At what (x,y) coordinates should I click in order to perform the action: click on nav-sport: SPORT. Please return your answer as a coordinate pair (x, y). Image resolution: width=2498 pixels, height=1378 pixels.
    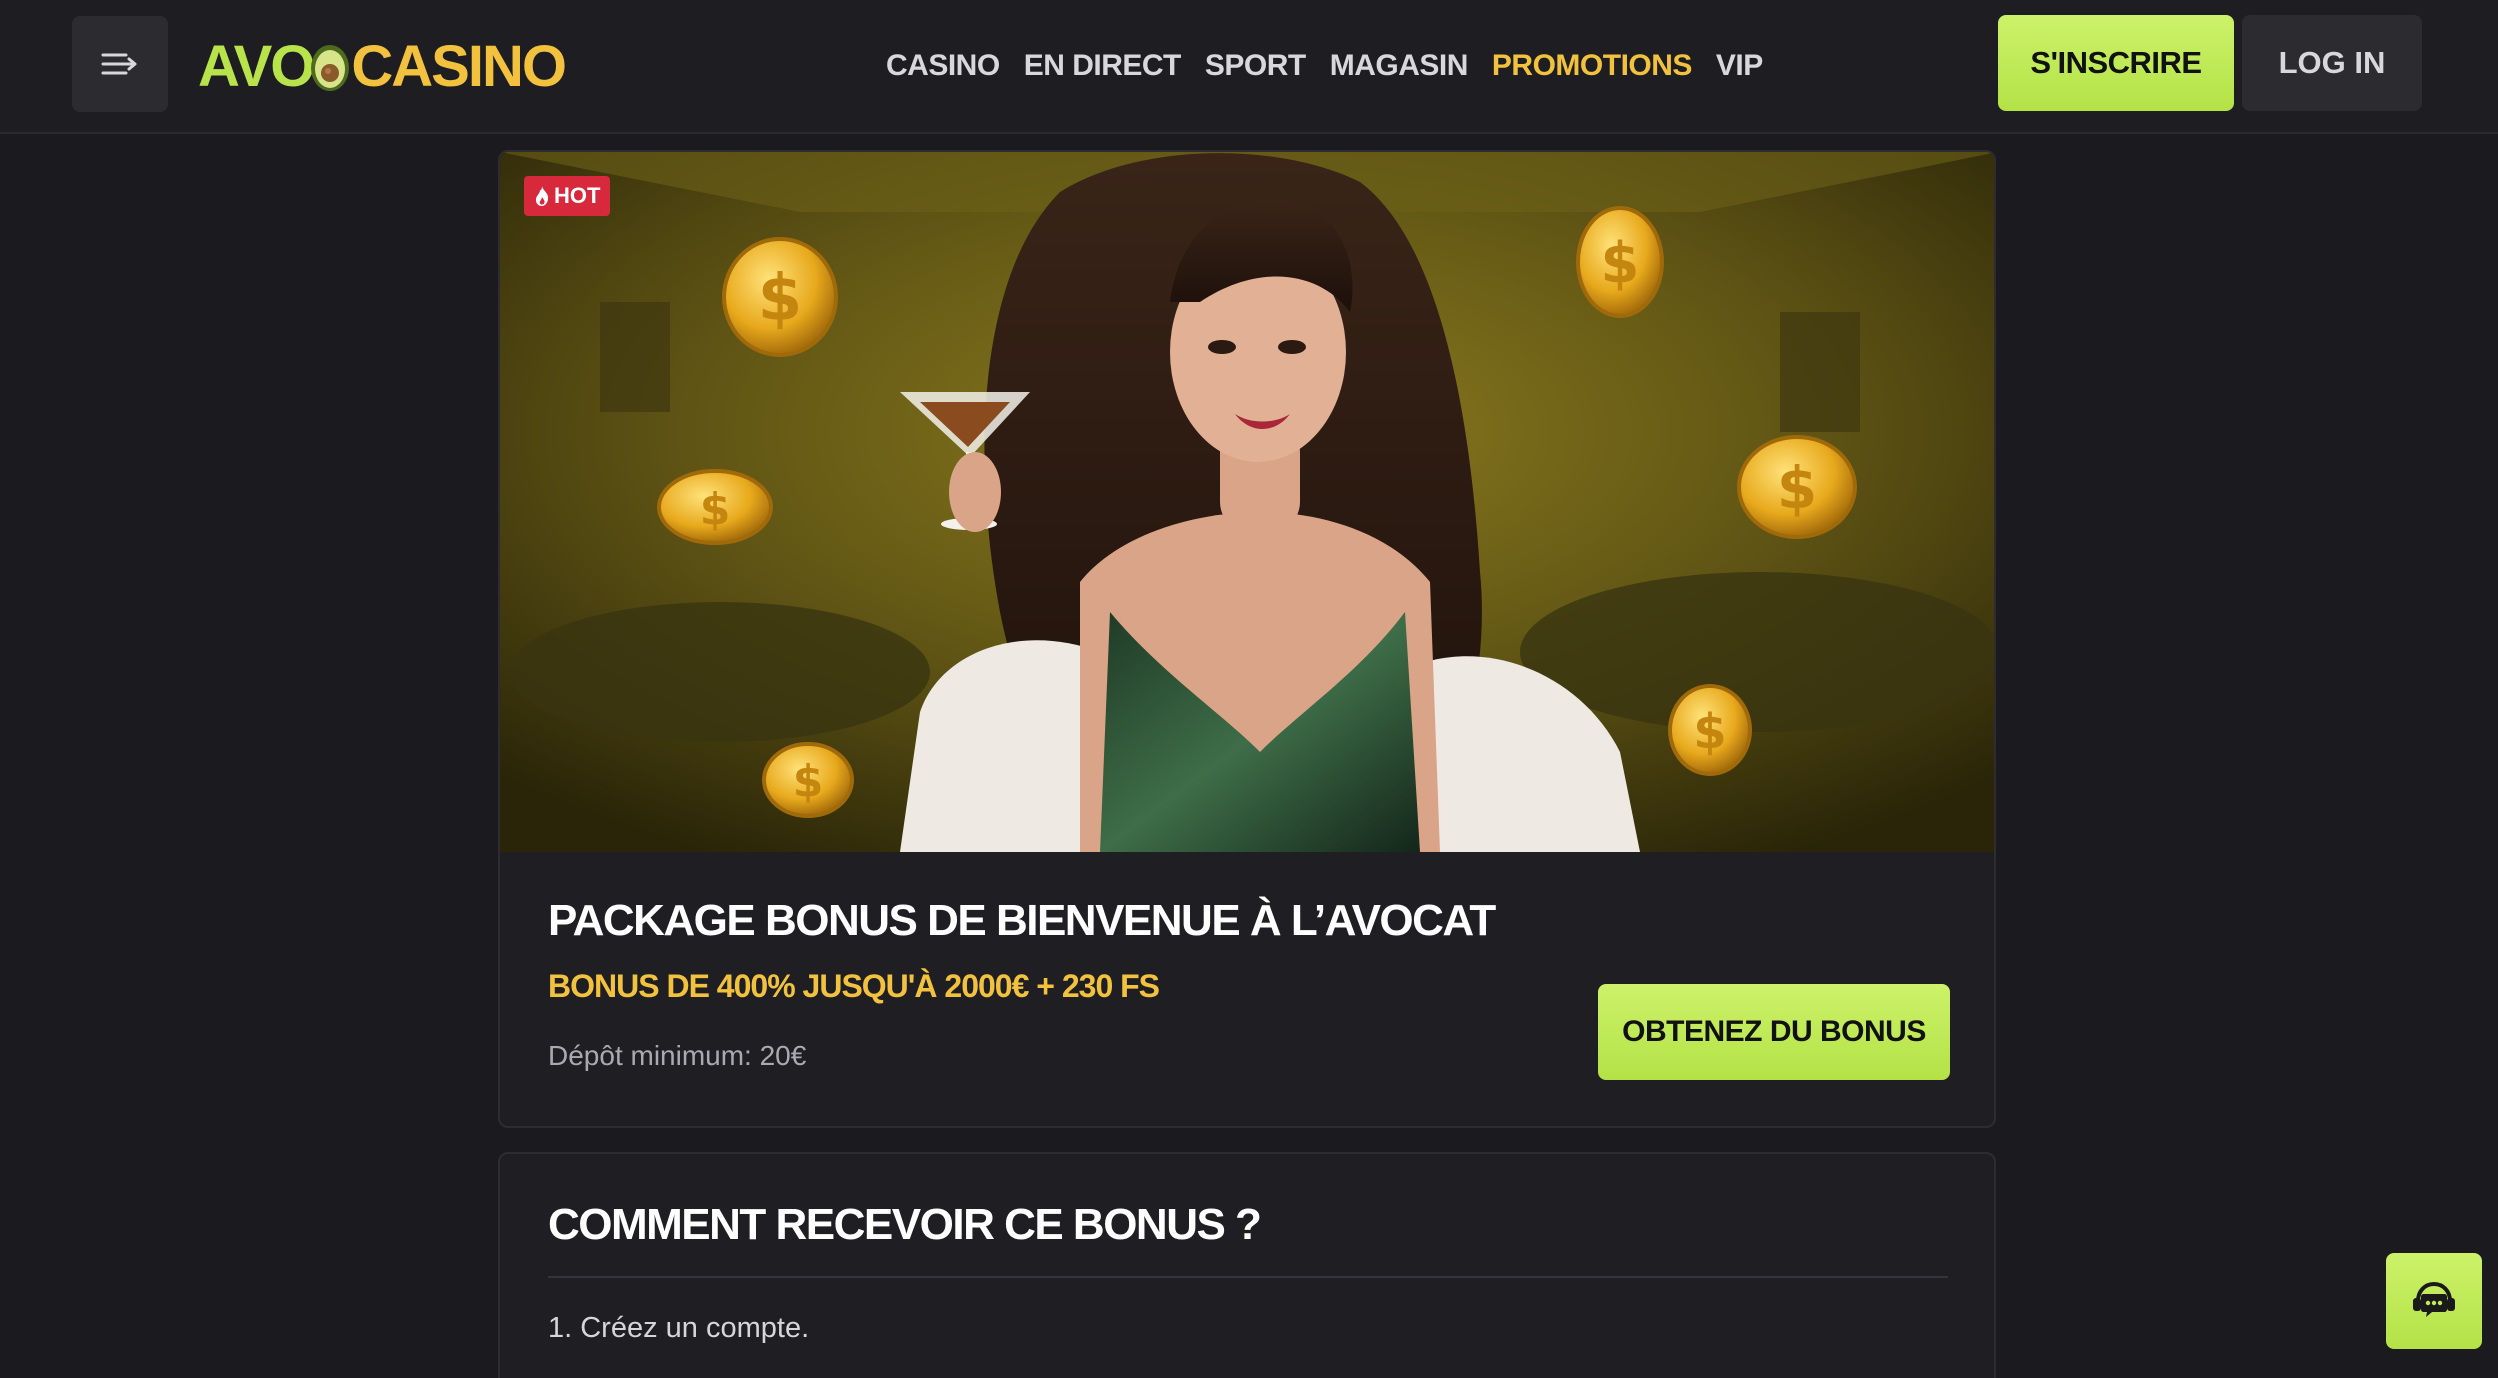
    Looking at the image, I should click on (1255, 66).